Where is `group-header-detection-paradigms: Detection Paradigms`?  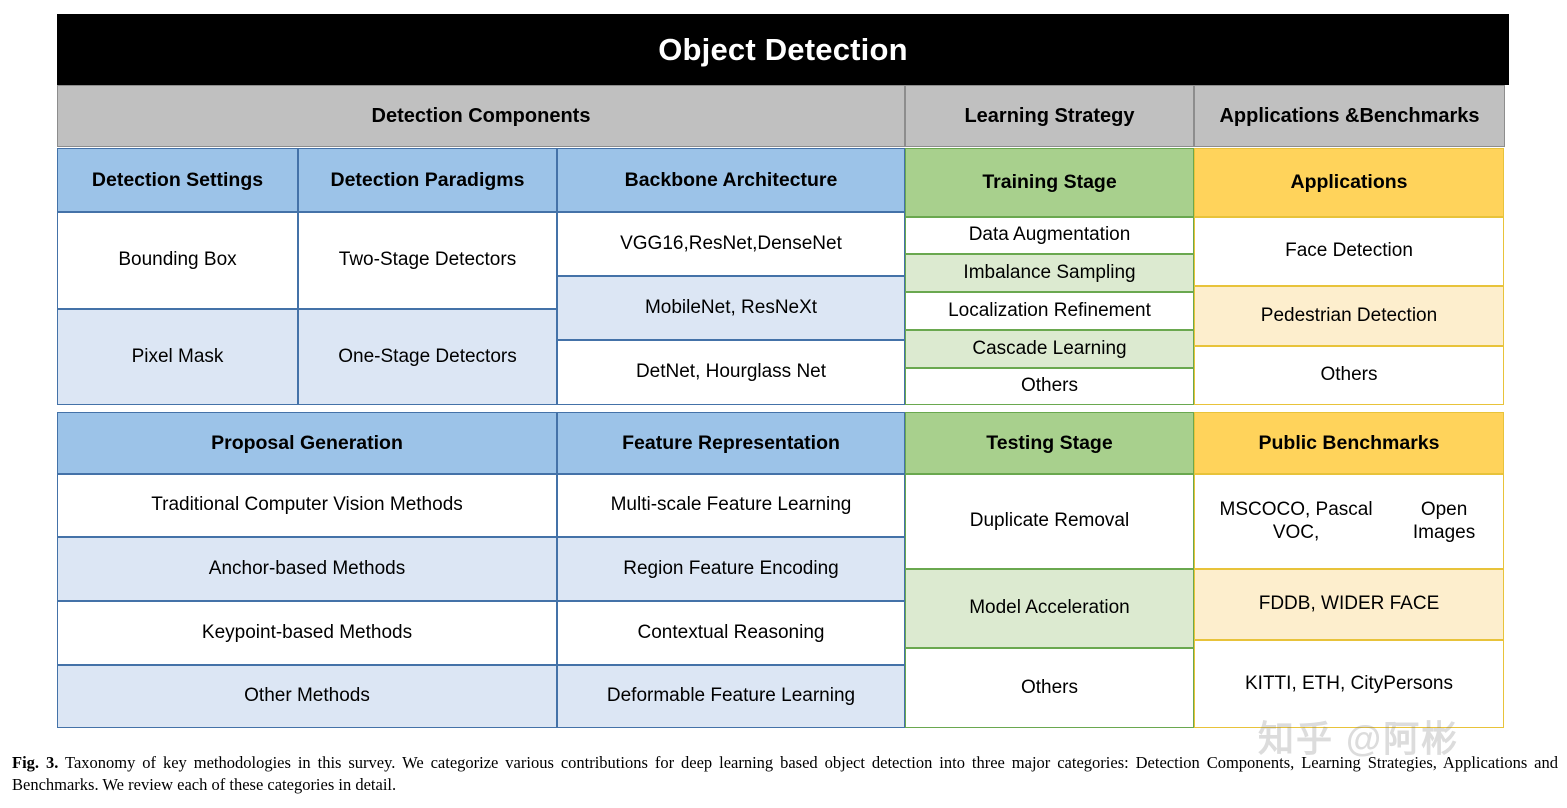 group-header-detection-paradigms: Detection Paradigms is located at coordinates (427, 180).